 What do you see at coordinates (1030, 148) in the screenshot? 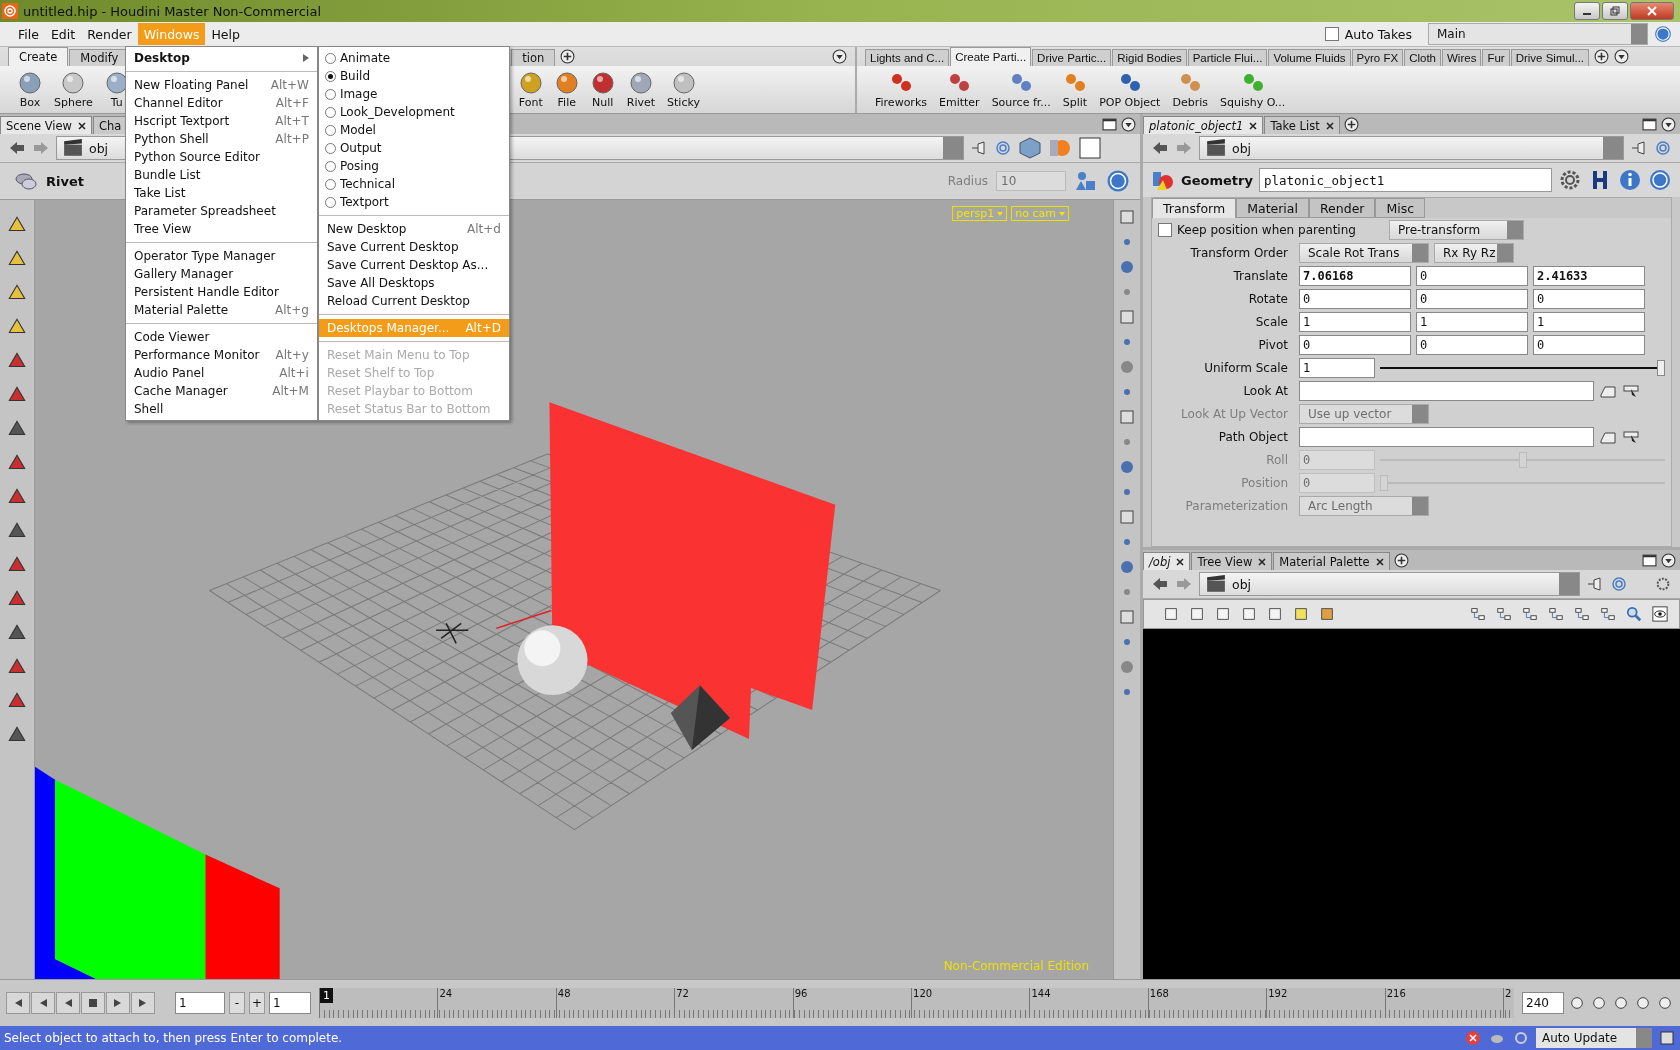
I see `cube-icon` at bounding box center [1030, 148].